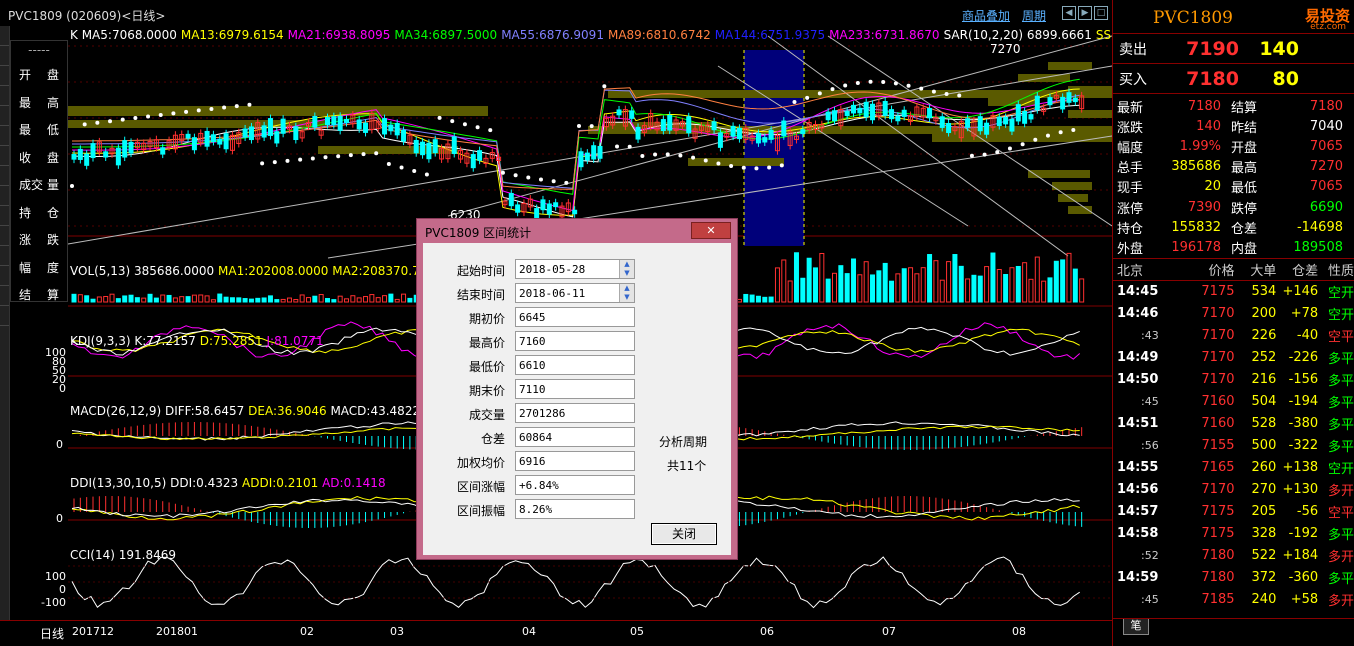 The width and height of the screenshot is (1354, 646). Describe the element at coordinates (529, 631) in the screenshot. I see `x-tick: 04` at that location.